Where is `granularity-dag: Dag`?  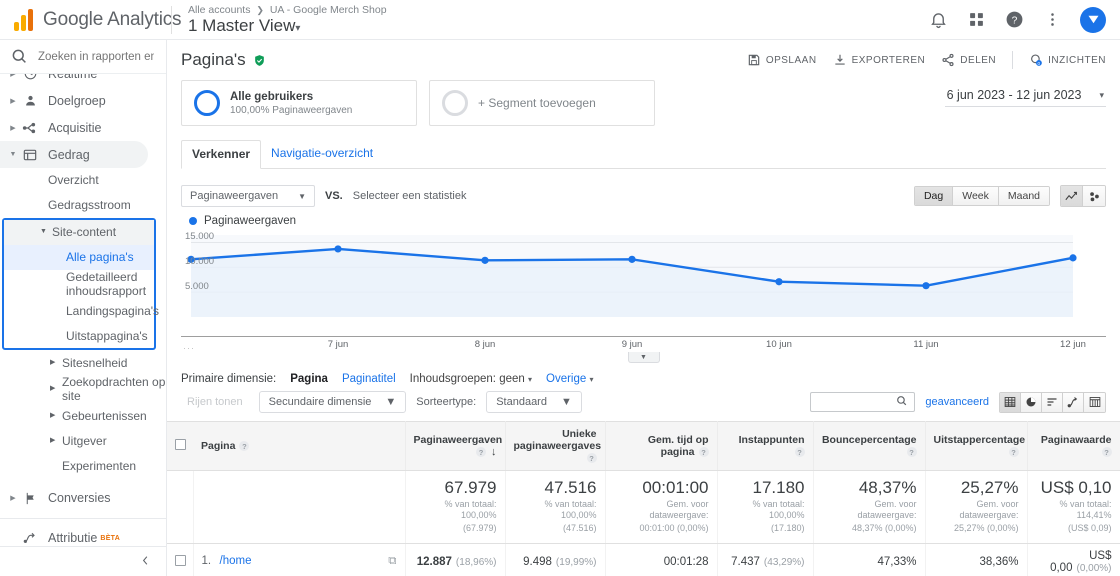 granularity-dag: Dag is located at coordinates (934, 196).